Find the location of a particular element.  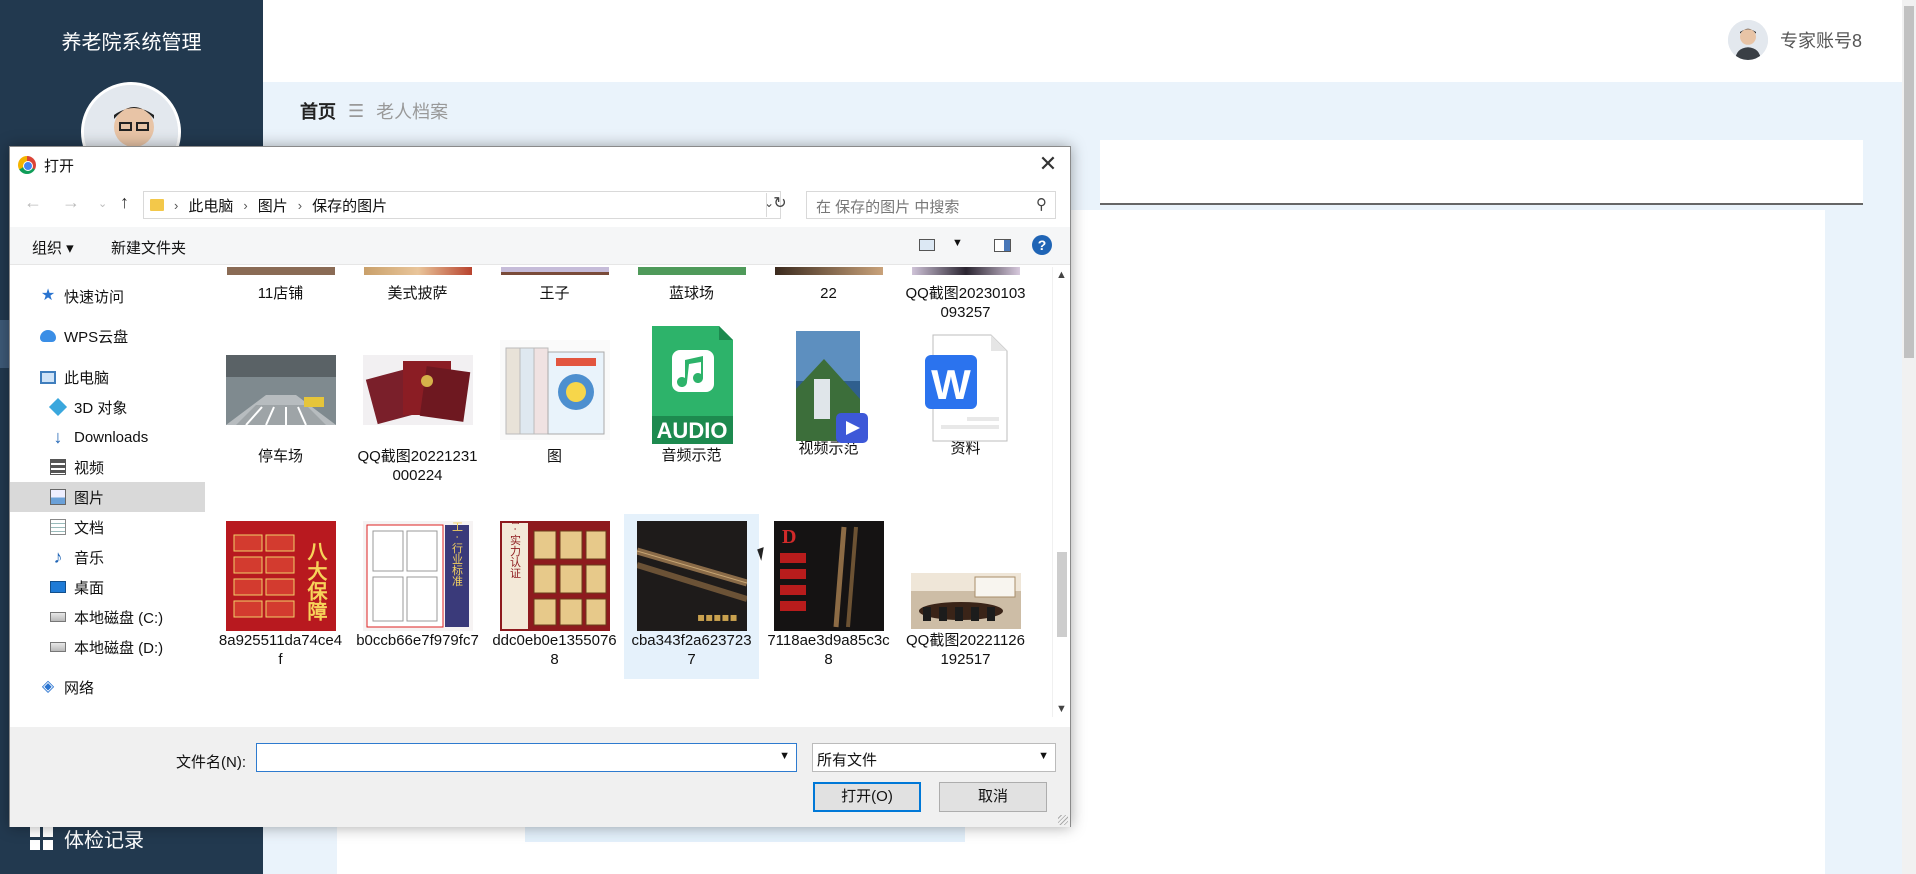

file-item: 八大保障 8a925511da74ce4f is located at coordinates (280, 595).